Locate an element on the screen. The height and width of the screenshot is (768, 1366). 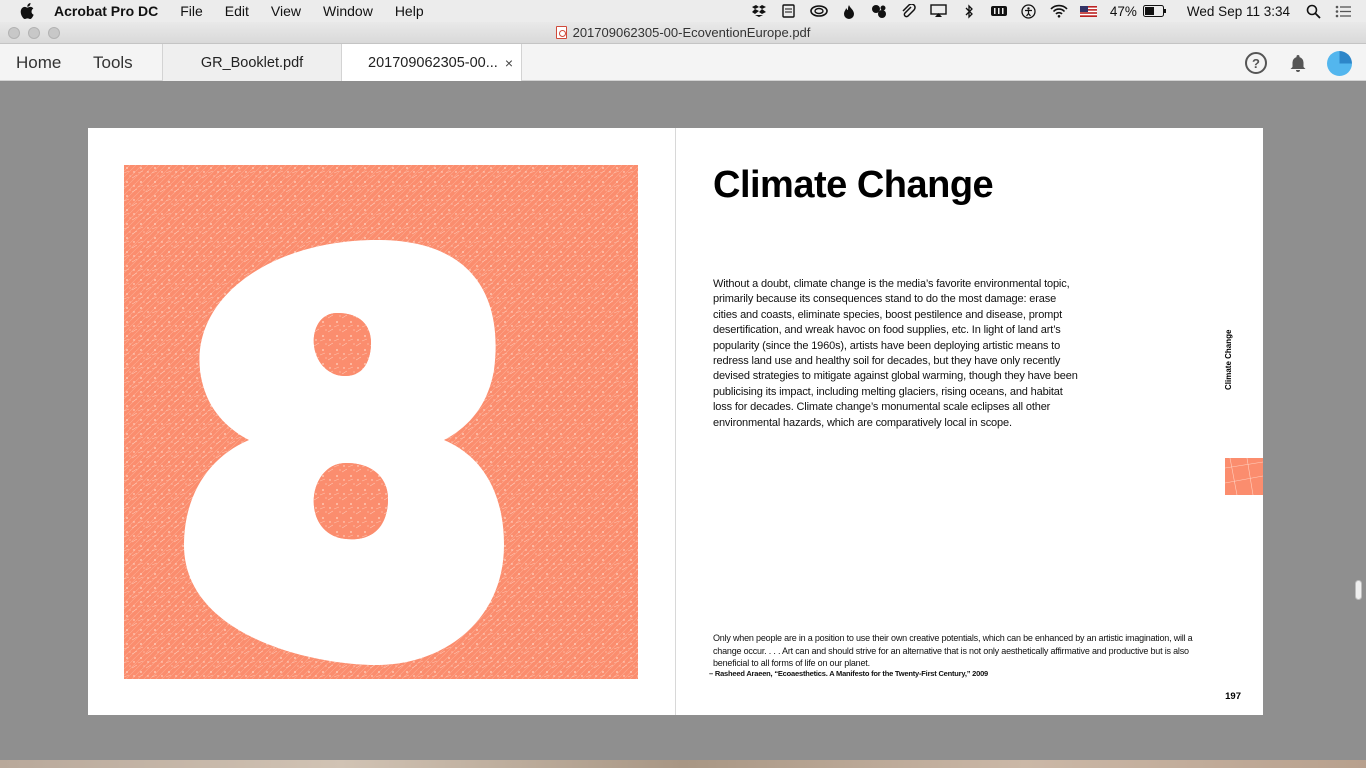
dropbox-tray-icon is located at coordinates (759, 11).